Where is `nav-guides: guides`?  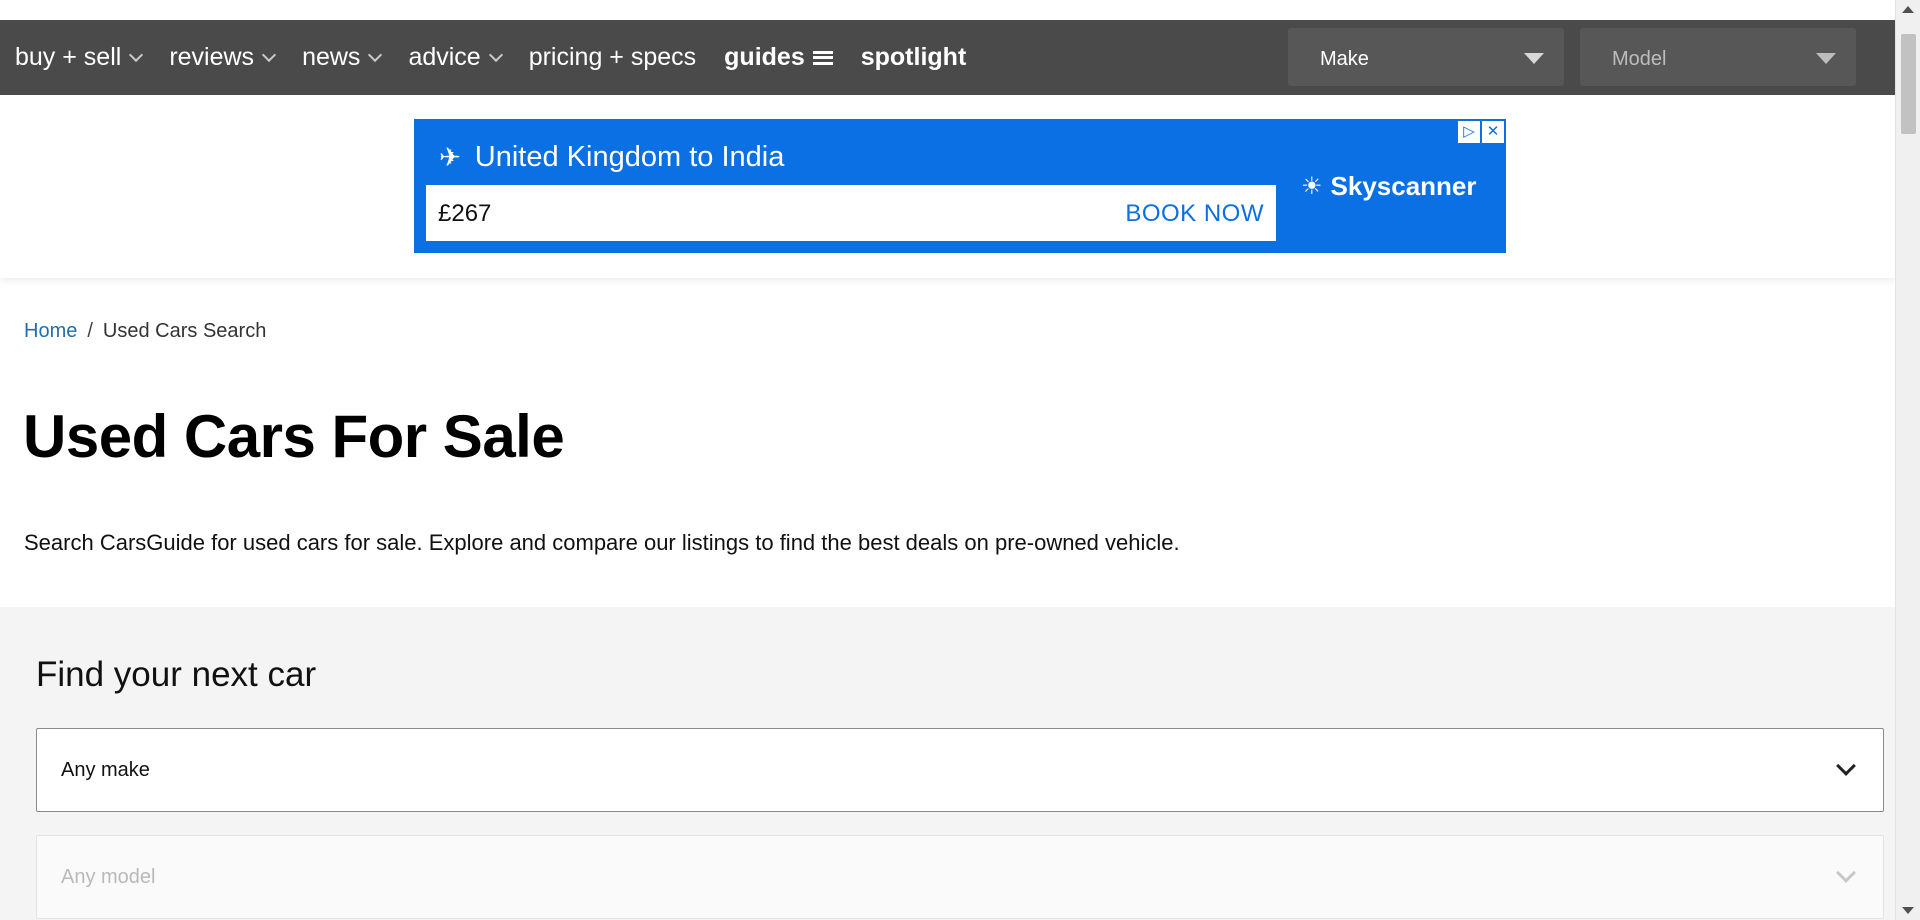 nav-guides: guides is located at coordinates (778, 57).